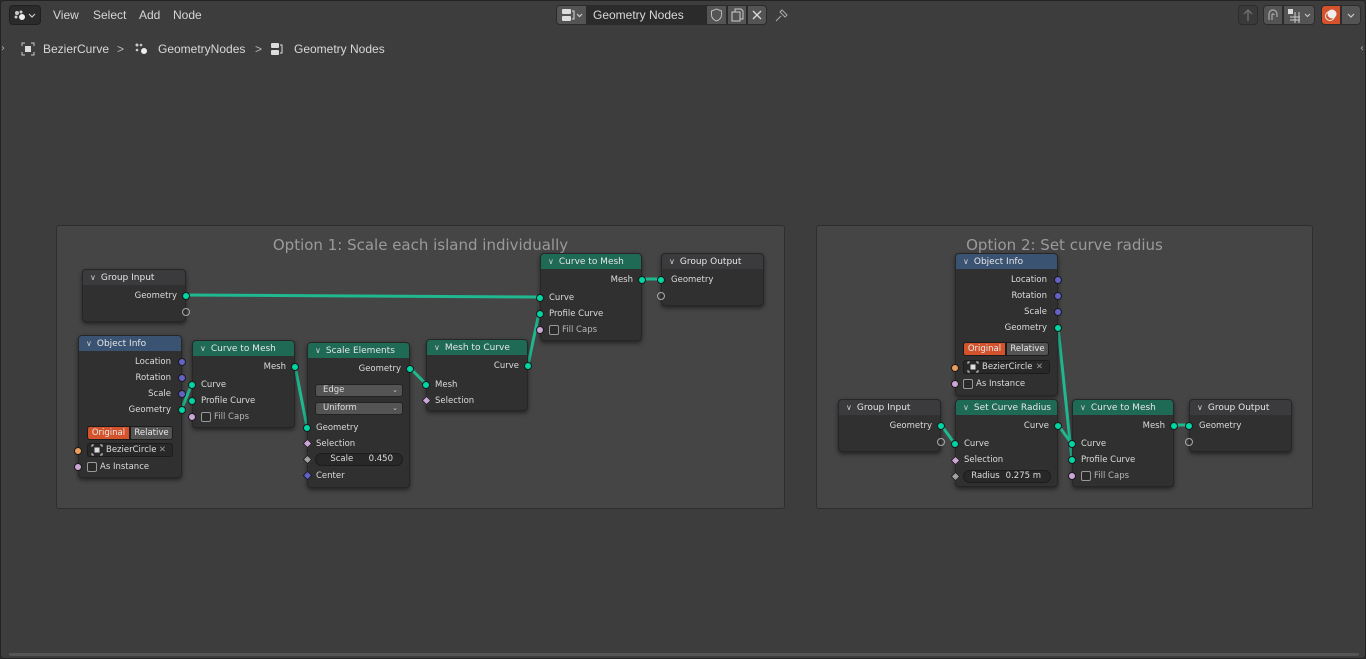 This screenshot has width=1366, height=659. What do you see at coordinates (1362, 49) in the screenshot?
I see `sidebar-expand-arrow: ‹` at bounding box center [1362, 49].